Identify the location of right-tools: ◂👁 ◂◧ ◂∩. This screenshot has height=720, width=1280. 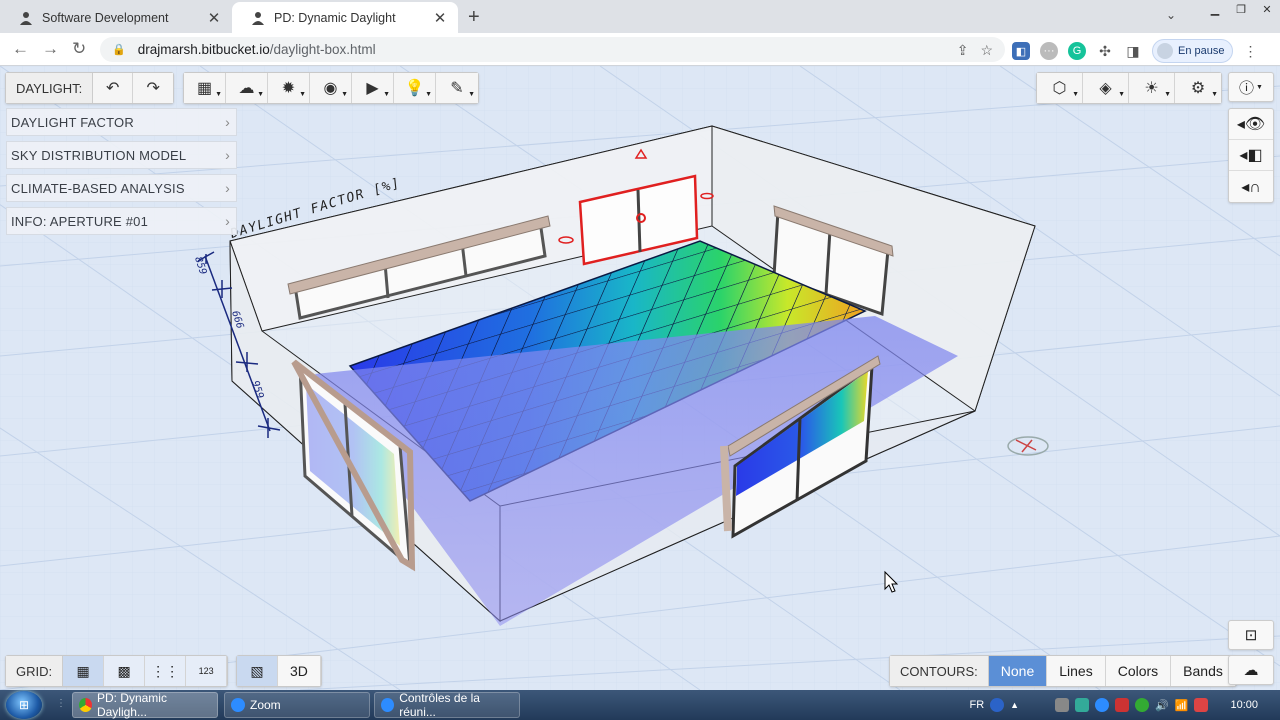
(1251, 155).